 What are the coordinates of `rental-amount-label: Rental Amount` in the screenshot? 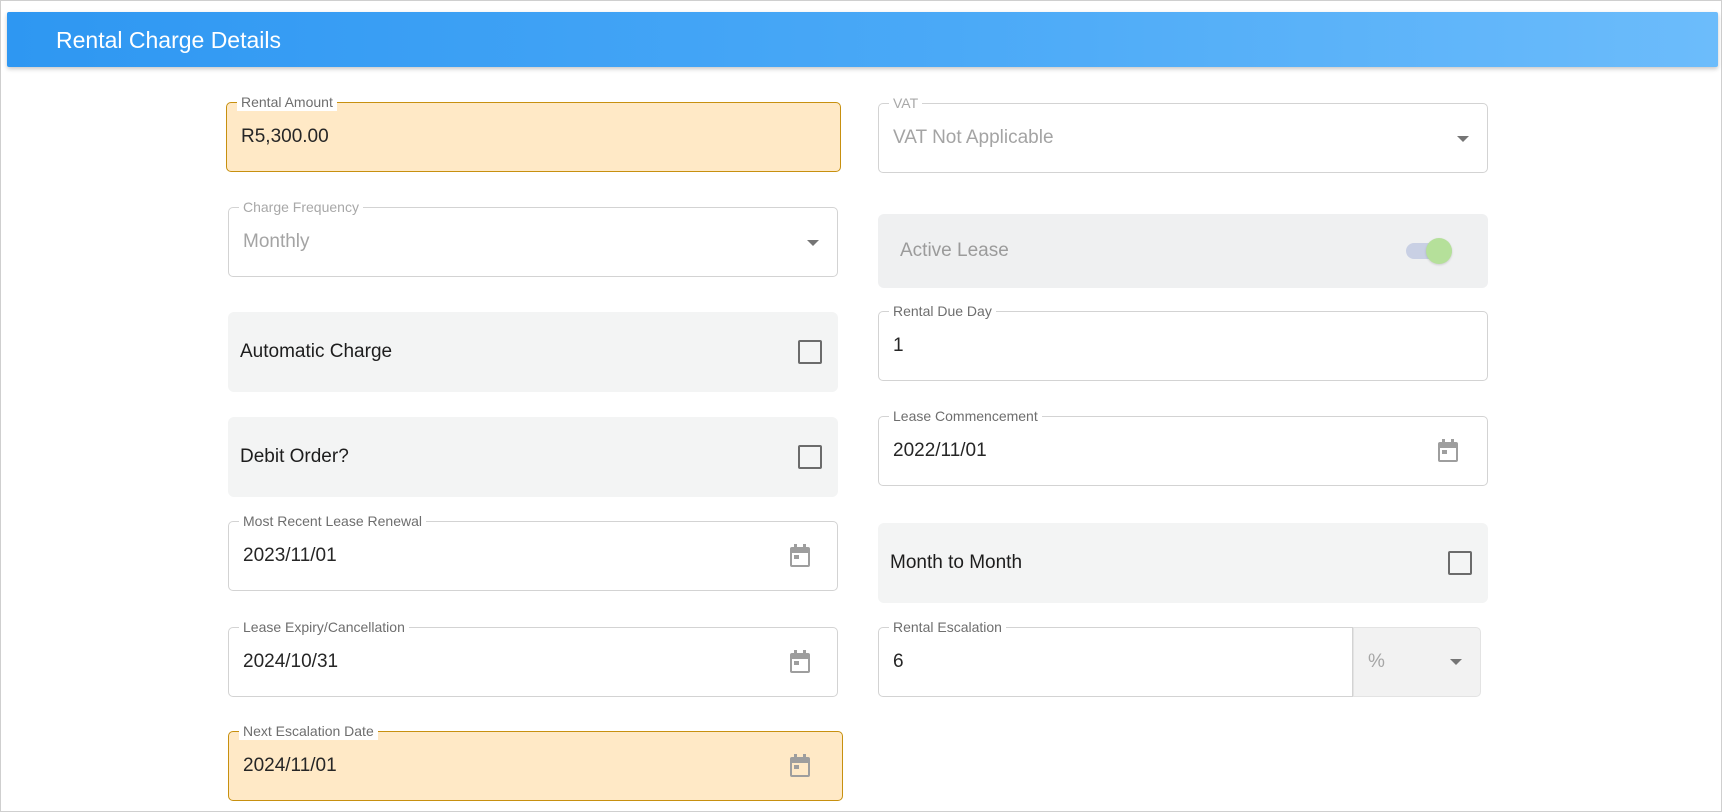 It's located at (287, 102).